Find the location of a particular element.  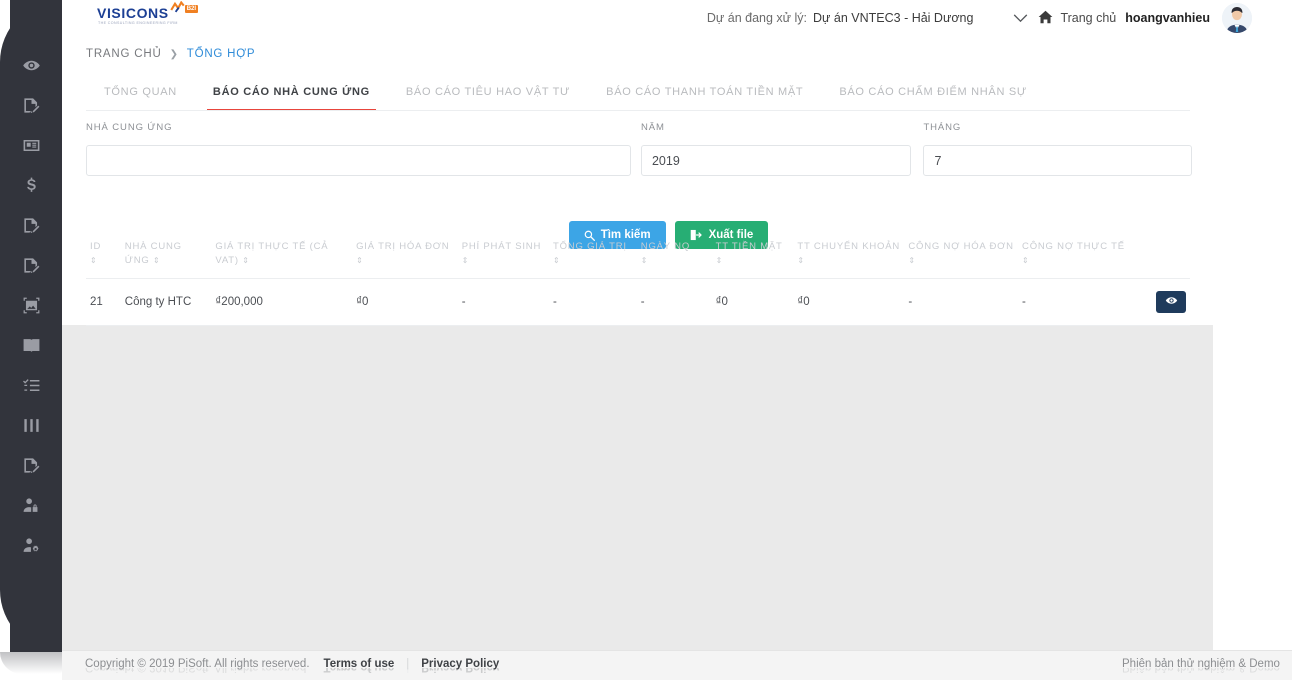

sidebar-item-overview is located at coordinates (31, 65).